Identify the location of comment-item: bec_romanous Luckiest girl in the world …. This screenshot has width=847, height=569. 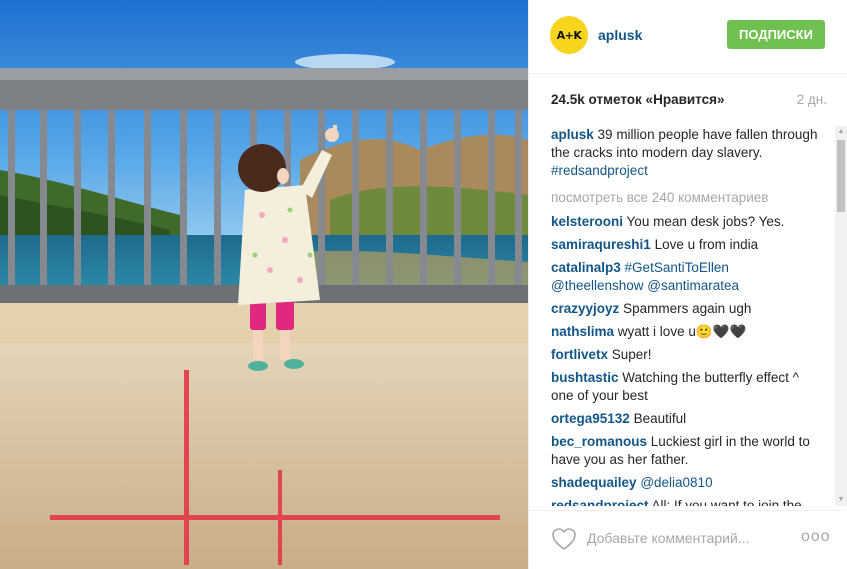
(685, 451).